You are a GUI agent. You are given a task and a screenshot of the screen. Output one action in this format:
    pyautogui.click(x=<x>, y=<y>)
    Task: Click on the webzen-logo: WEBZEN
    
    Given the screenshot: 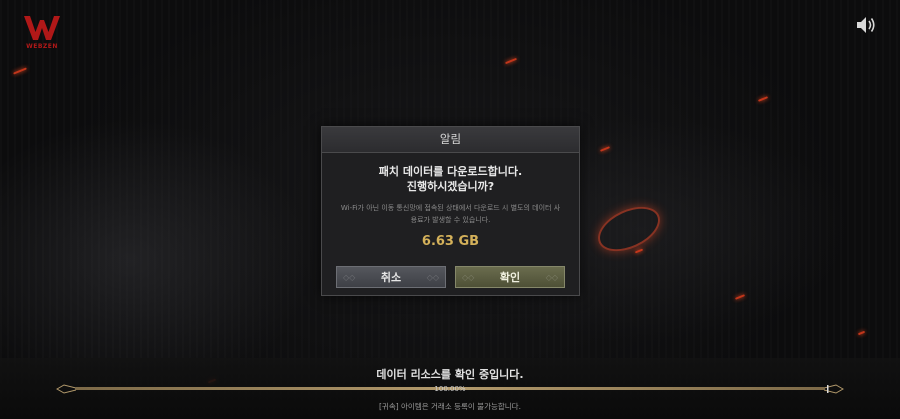 What is the action you would take?
    pyautogui.click(x=42, y=34)
    